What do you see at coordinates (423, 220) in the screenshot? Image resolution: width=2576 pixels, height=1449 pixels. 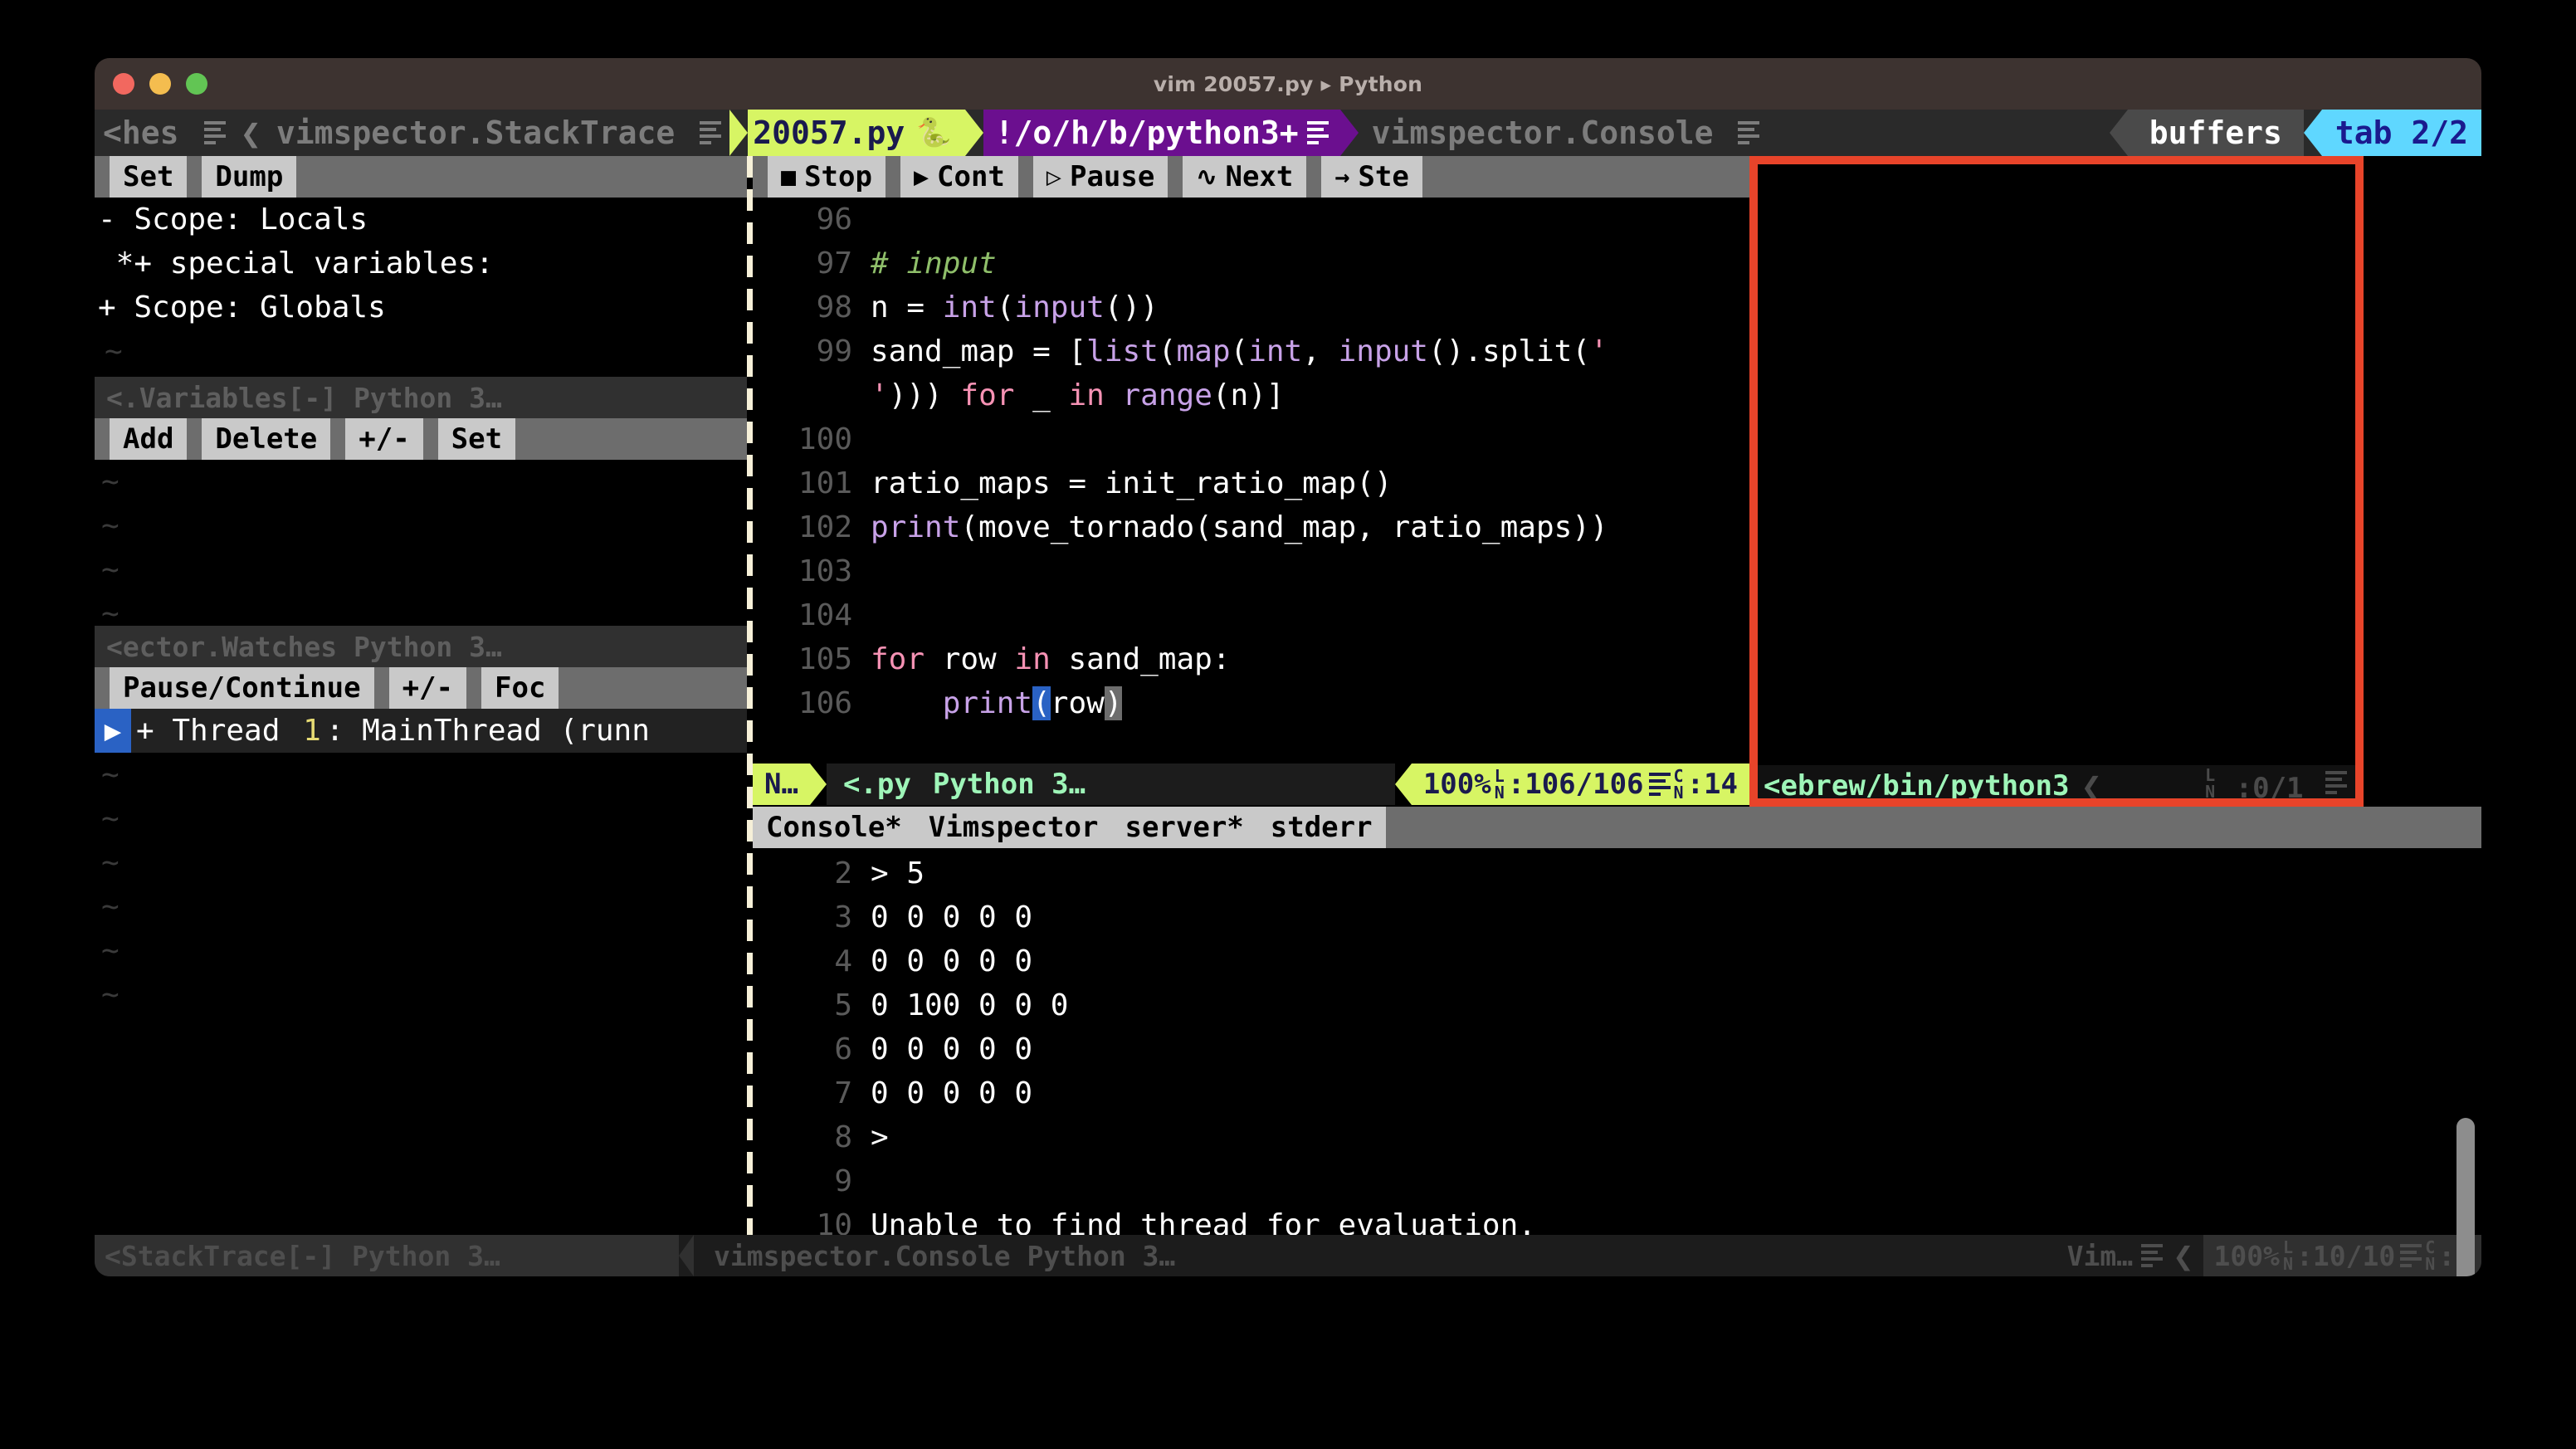 I see `scope-locals-row: - Scope: Locals` at bounding box center [423, 220].